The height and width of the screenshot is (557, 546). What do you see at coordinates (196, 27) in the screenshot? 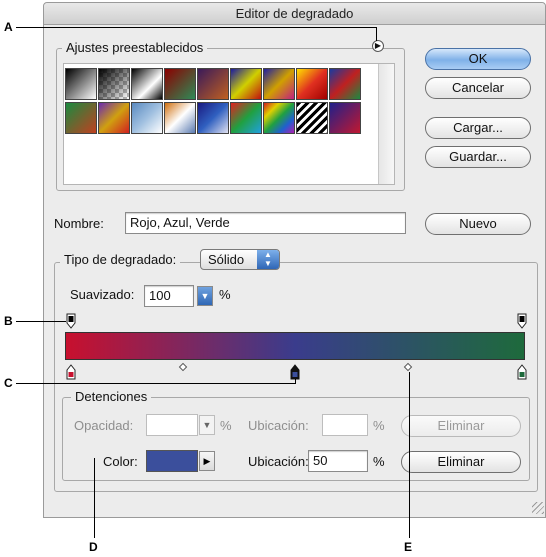
I see `callout-a-line` at bounding box center [196, 27].